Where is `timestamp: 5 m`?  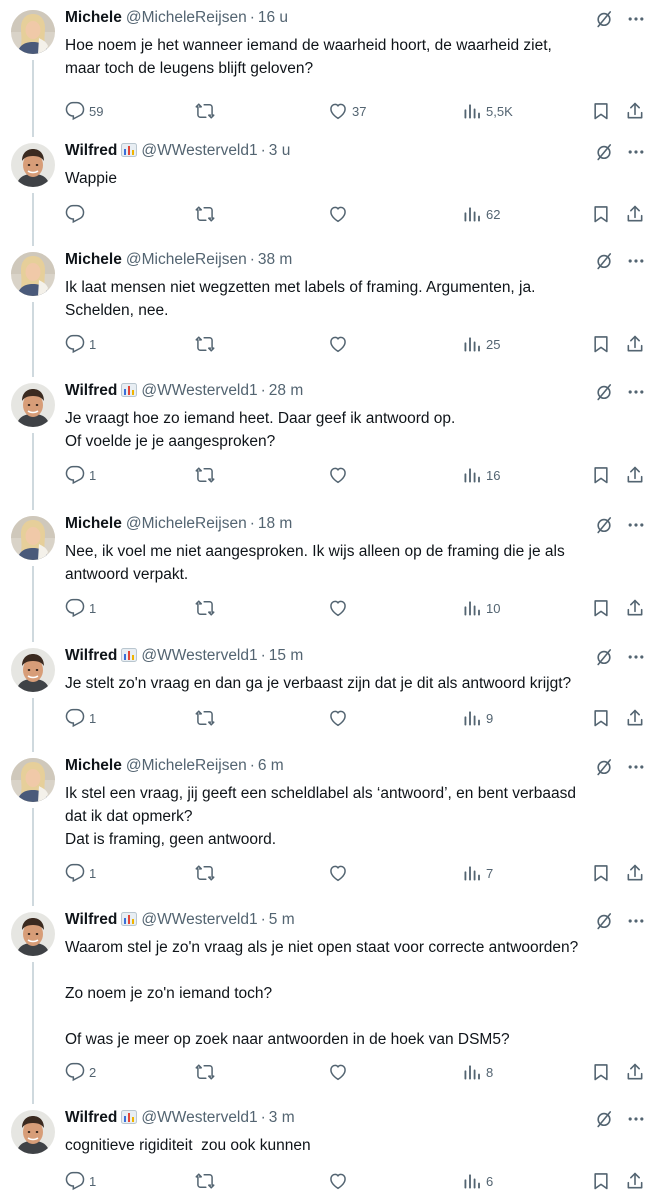 timestamp: 5 m is located at coordinates (282, 919).